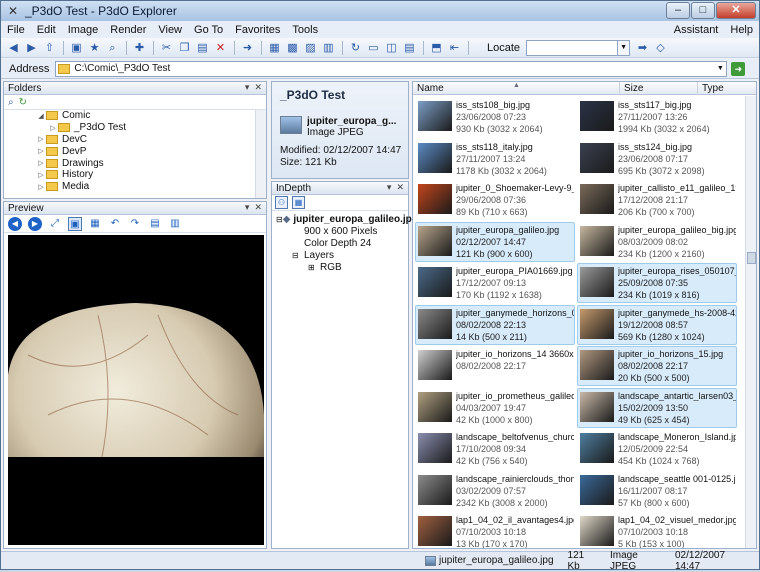 This screenshot has width=760, height=572. Describe the element at coordinates (49, 48) in the screenshot. I see `up-folder-icon: ⇧` at that location.